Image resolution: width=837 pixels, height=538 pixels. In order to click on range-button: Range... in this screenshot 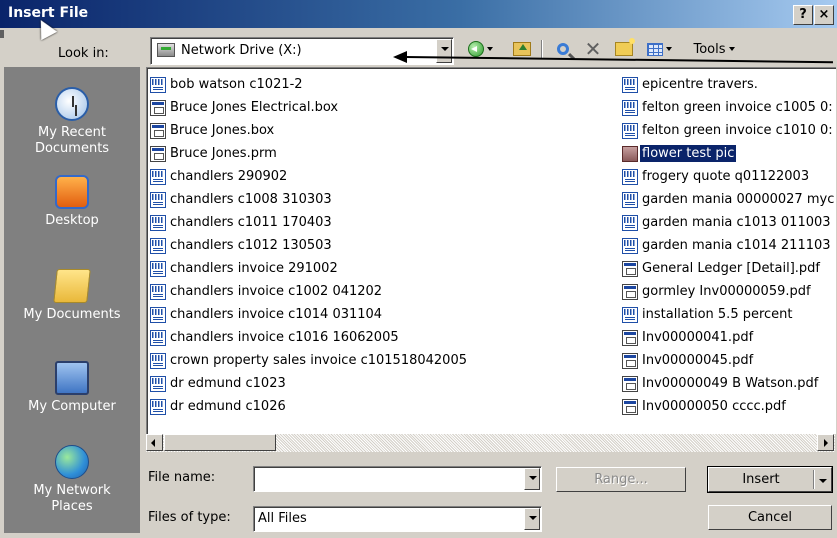, I will do `click(621, 479)`.